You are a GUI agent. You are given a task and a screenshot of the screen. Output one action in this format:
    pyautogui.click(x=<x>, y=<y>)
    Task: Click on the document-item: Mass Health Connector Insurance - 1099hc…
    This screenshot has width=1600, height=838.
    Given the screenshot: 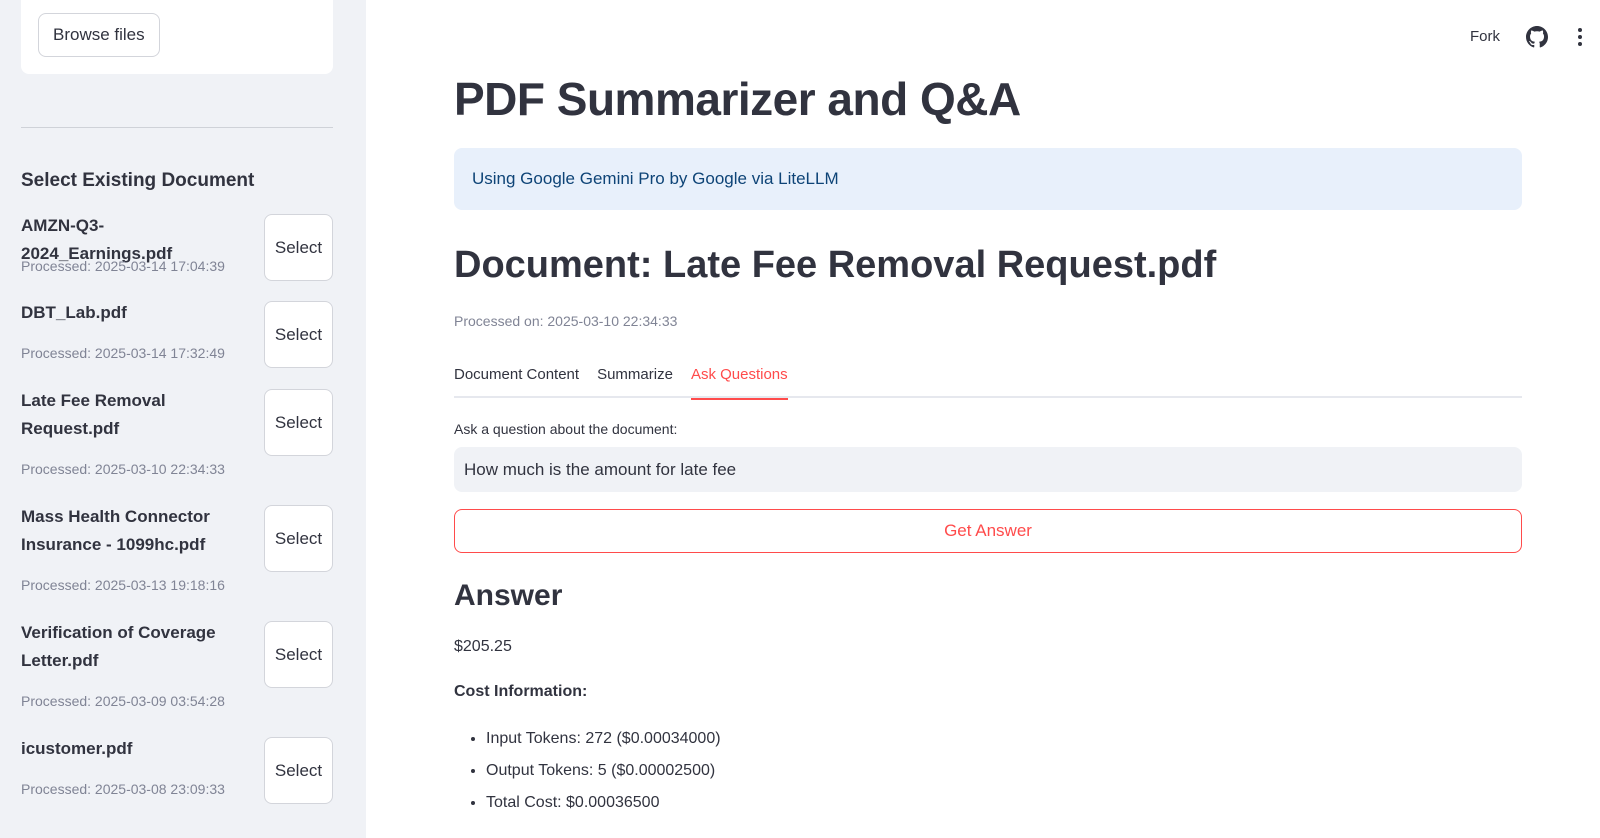 What is the action you would take?
    pyautogui.click(x=177, y=561)
    